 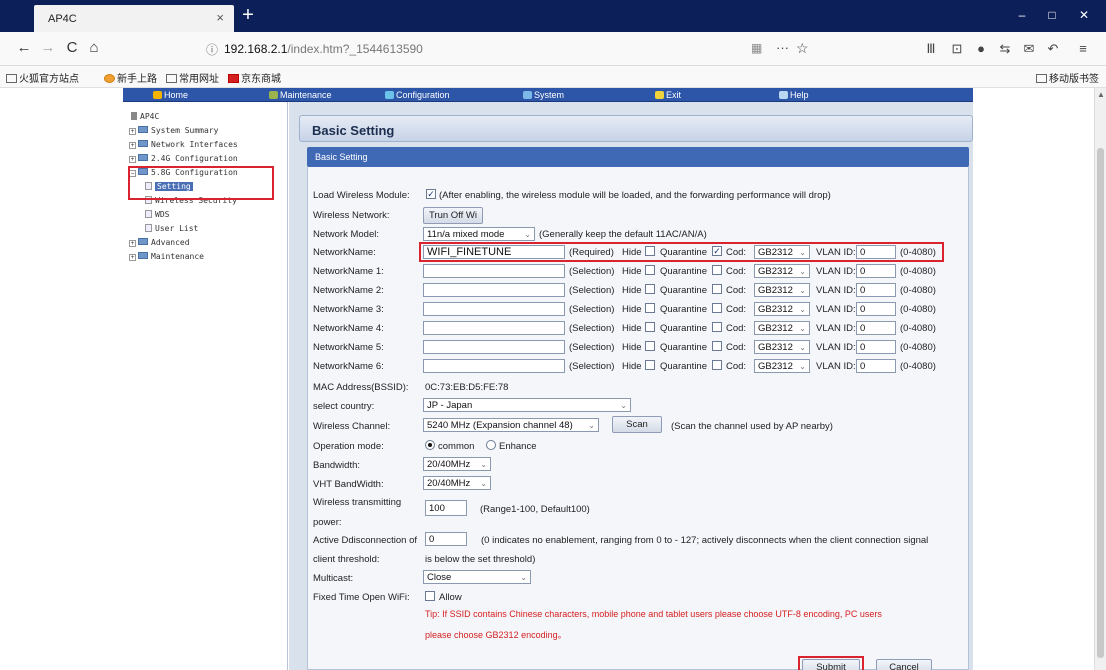 I want to click on menu-system: System, so click(x=543, y=95).